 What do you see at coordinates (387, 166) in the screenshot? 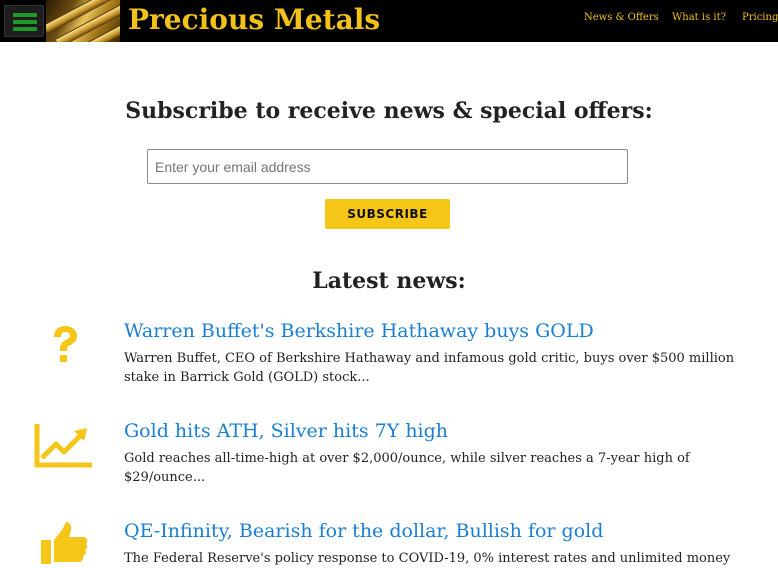
I see `email-input` at bounding box center [387, 166].